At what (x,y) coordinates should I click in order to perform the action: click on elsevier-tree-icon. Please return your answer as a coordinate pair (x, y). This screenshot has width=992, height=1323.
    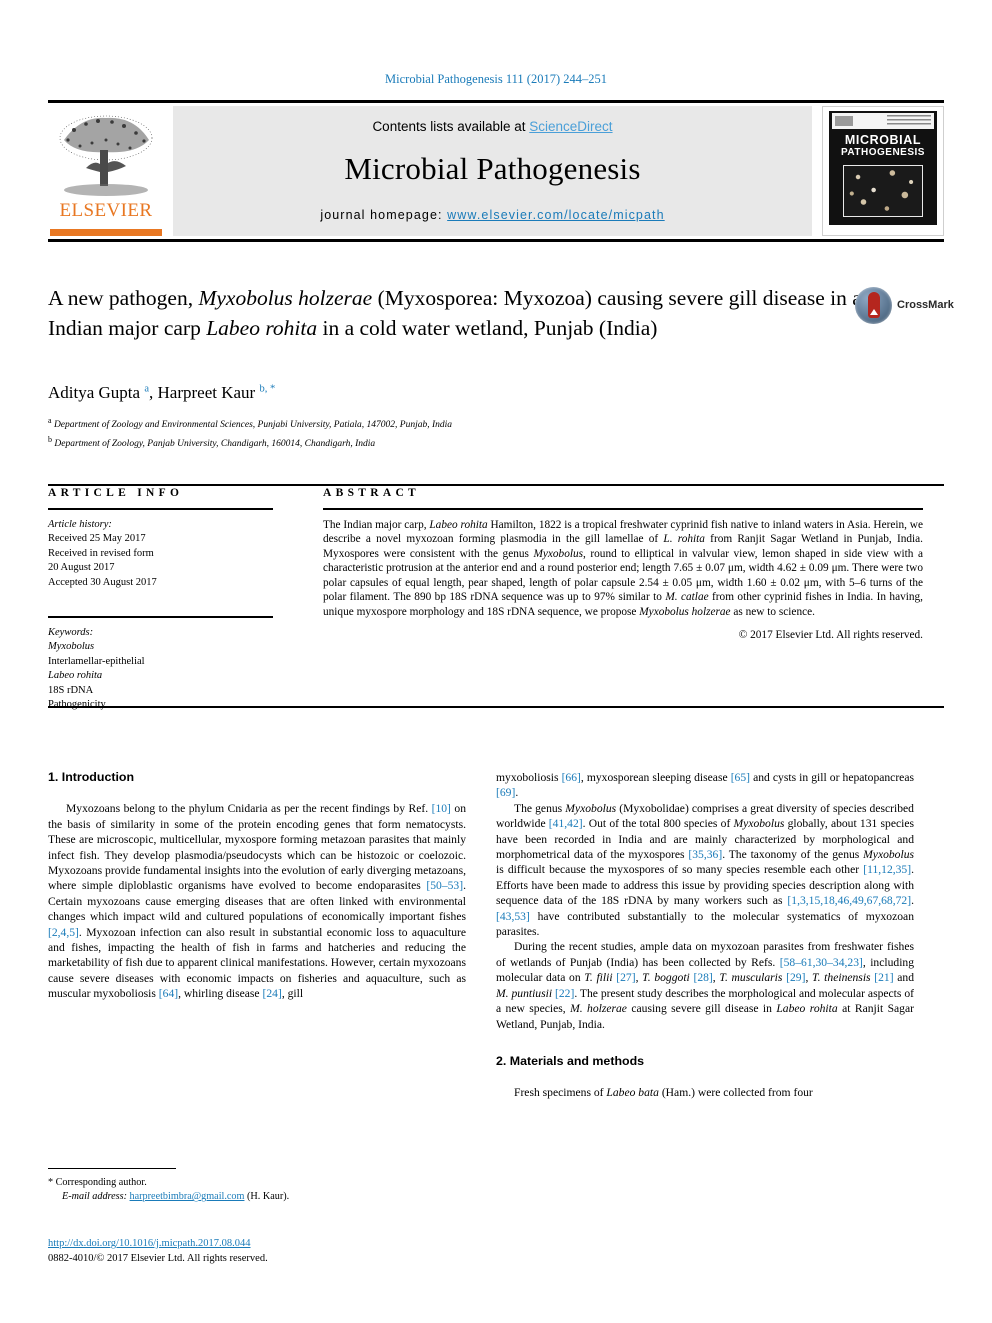
    Looking at the image, I should click on (106, 155).